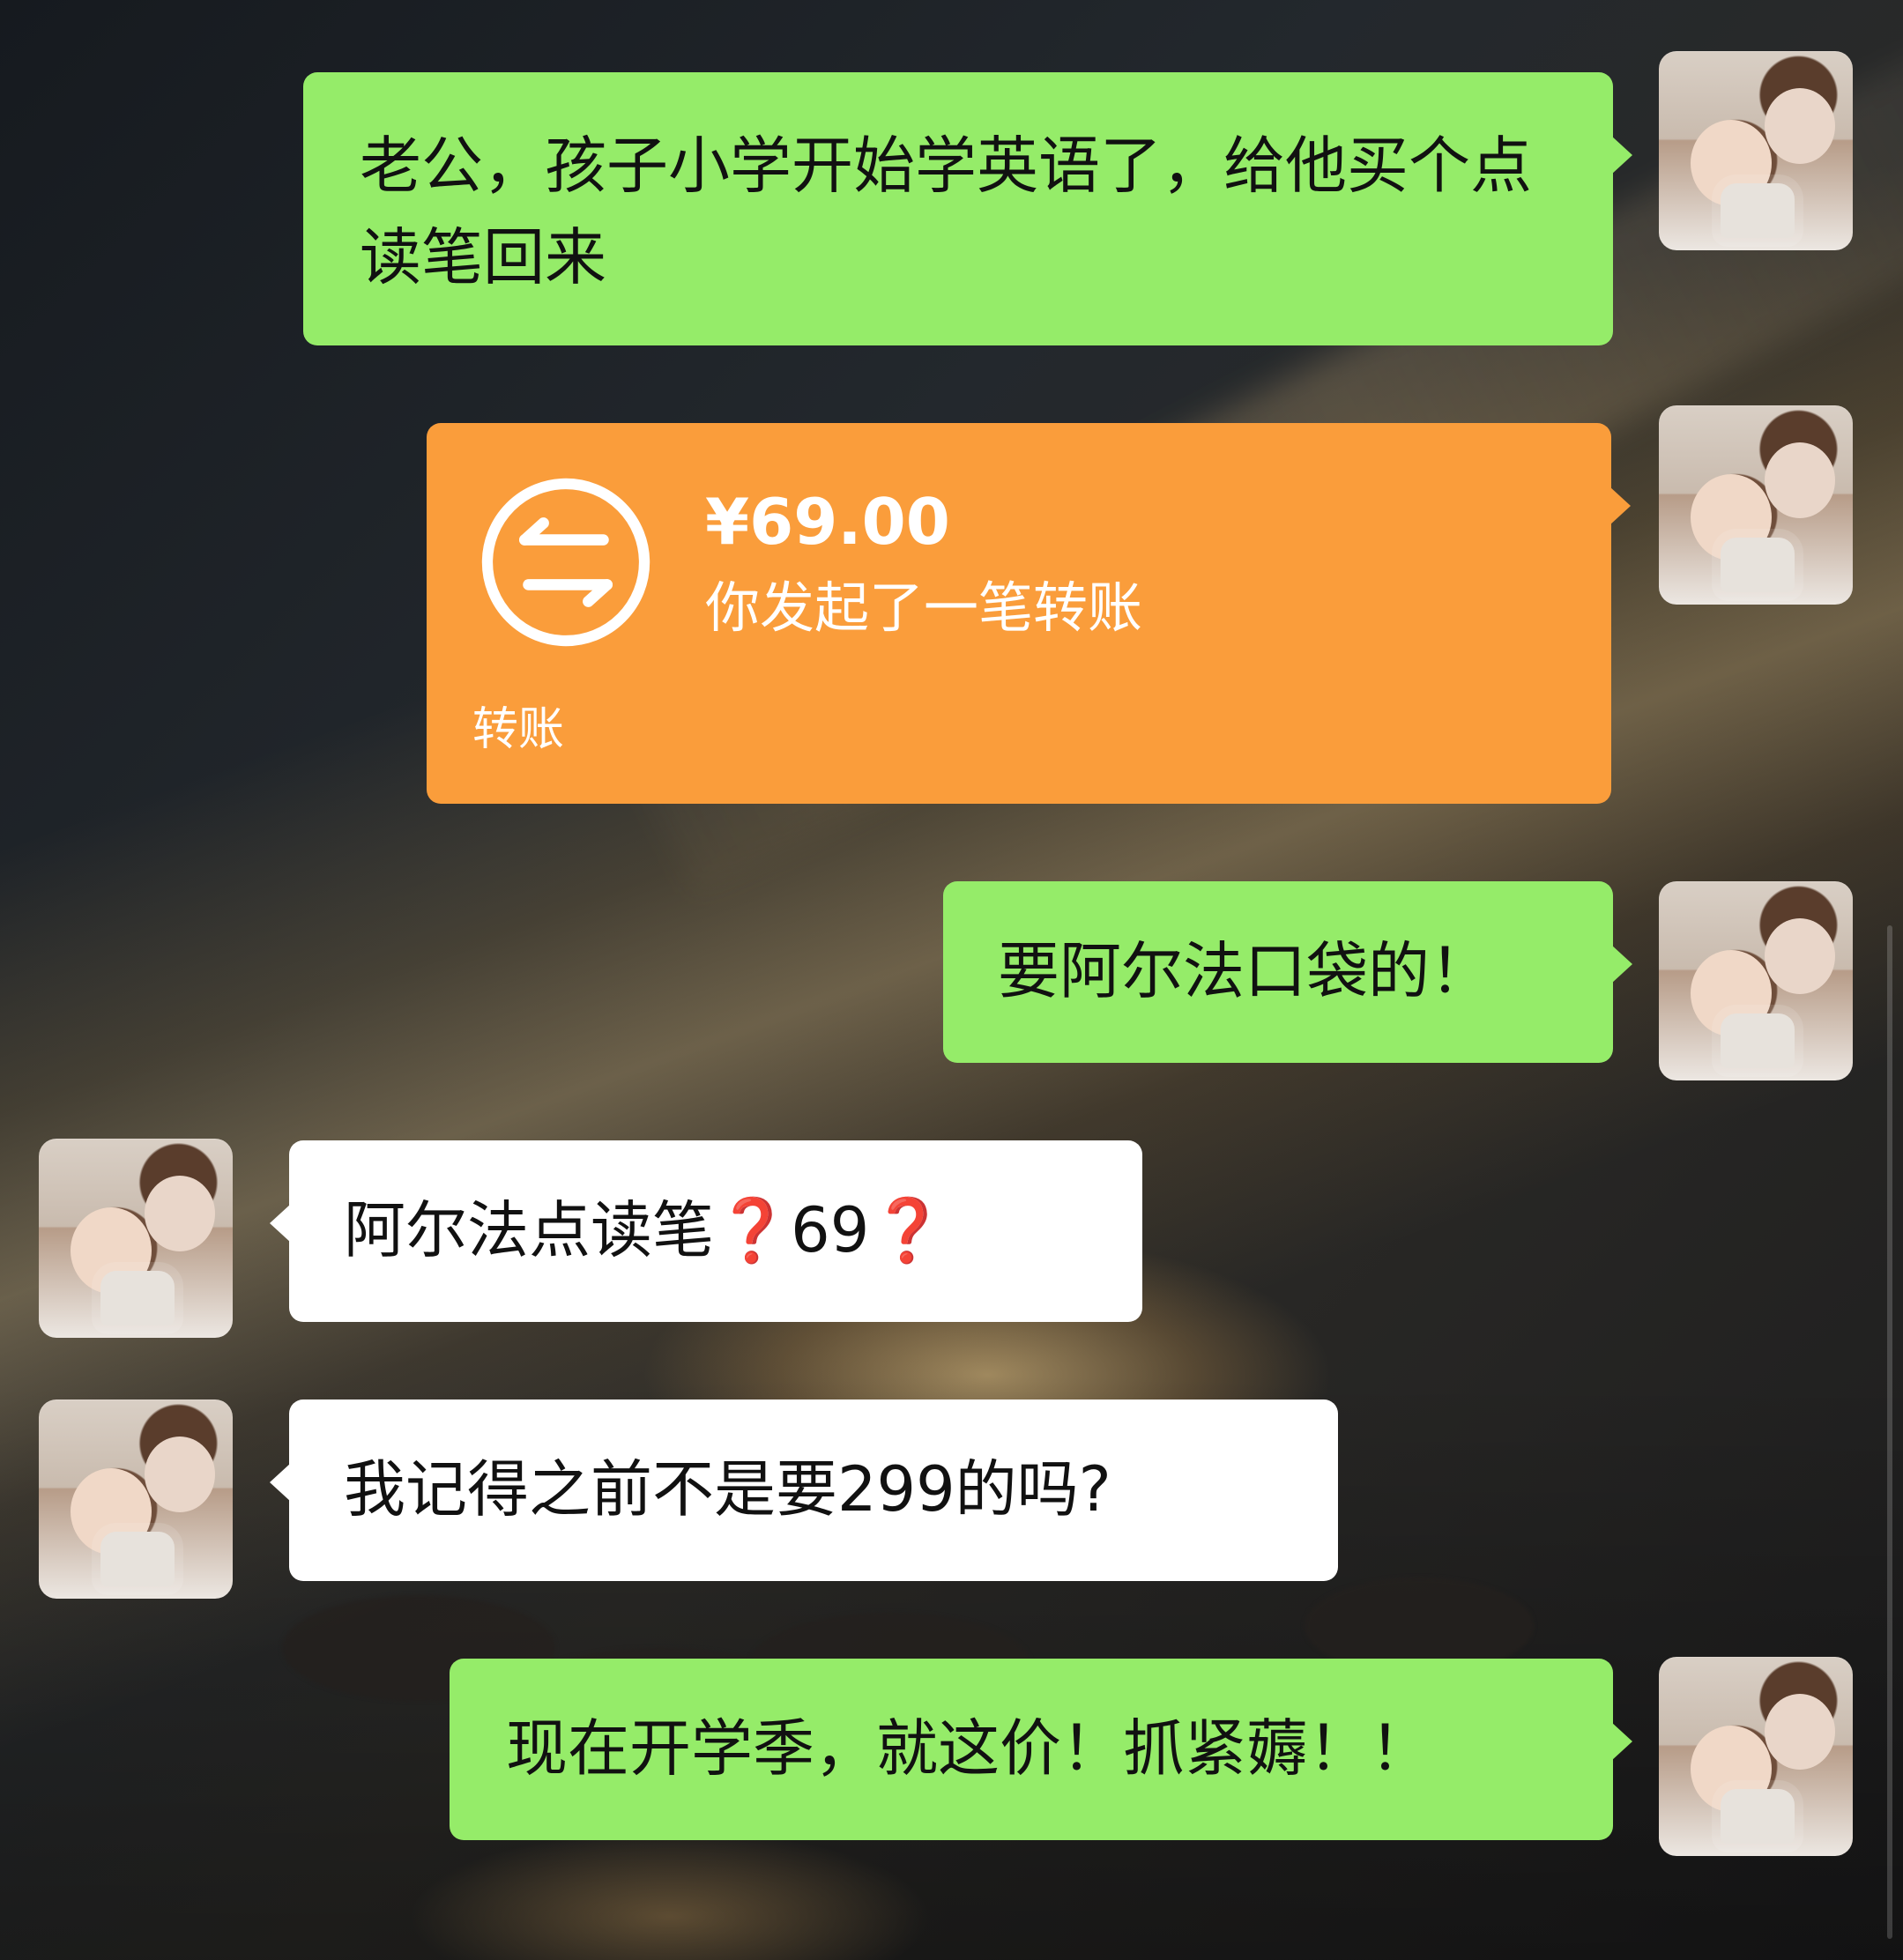  Describe the element at coordinates (727, 1489) in the screenshot. I see `message-text: 我记得之前不是要299的吗?` at that location.